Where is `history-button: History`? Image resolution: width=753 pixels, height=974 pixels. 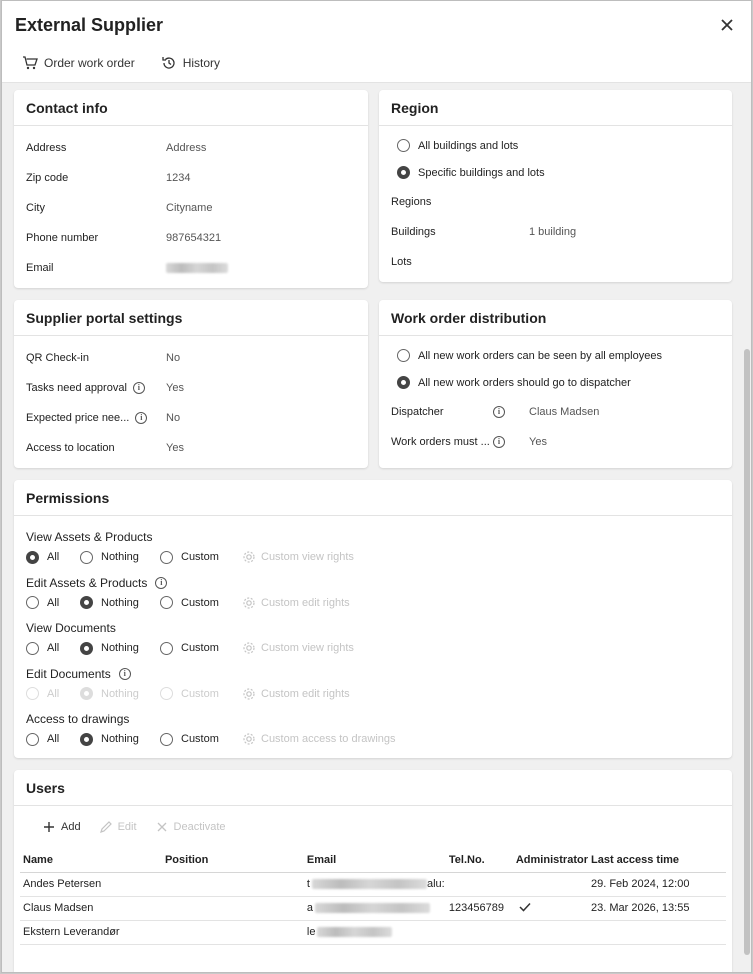
history-button: History is located at coordinates (190, 63).